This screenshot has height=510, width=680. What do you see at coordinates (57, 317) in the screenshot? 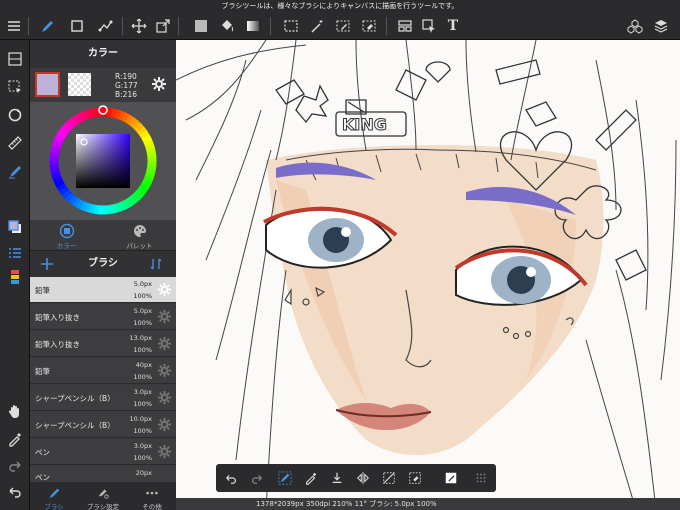
I see `brush-name: 鉛筆入り抜き` at bounding box center [57, 317].